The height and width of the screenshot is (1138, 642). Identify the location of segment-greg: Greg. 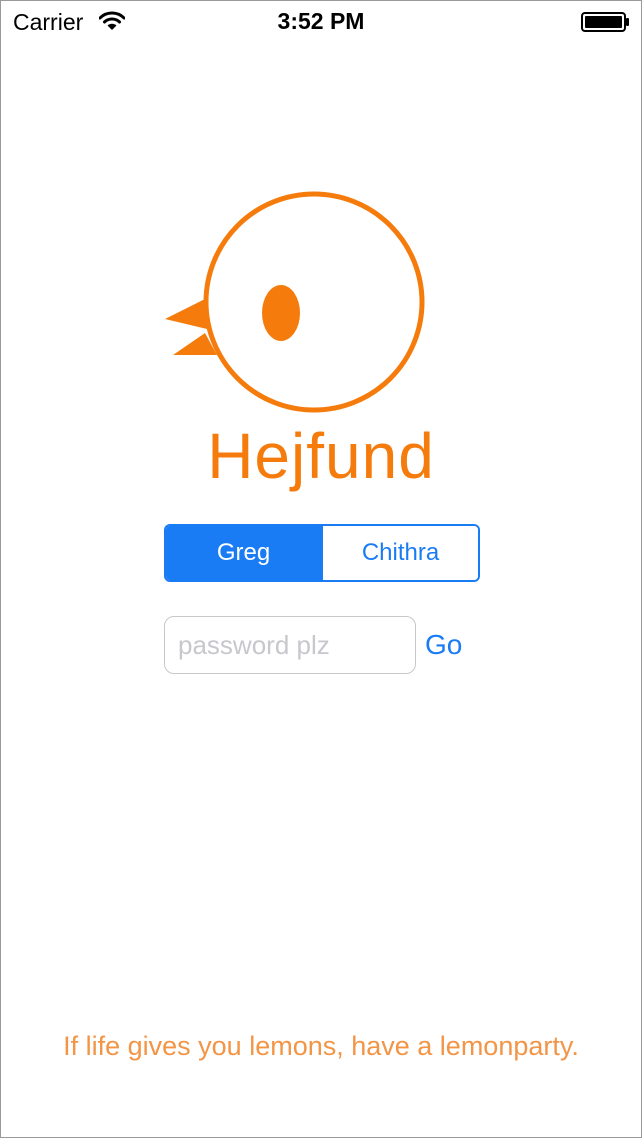
(243, 553).